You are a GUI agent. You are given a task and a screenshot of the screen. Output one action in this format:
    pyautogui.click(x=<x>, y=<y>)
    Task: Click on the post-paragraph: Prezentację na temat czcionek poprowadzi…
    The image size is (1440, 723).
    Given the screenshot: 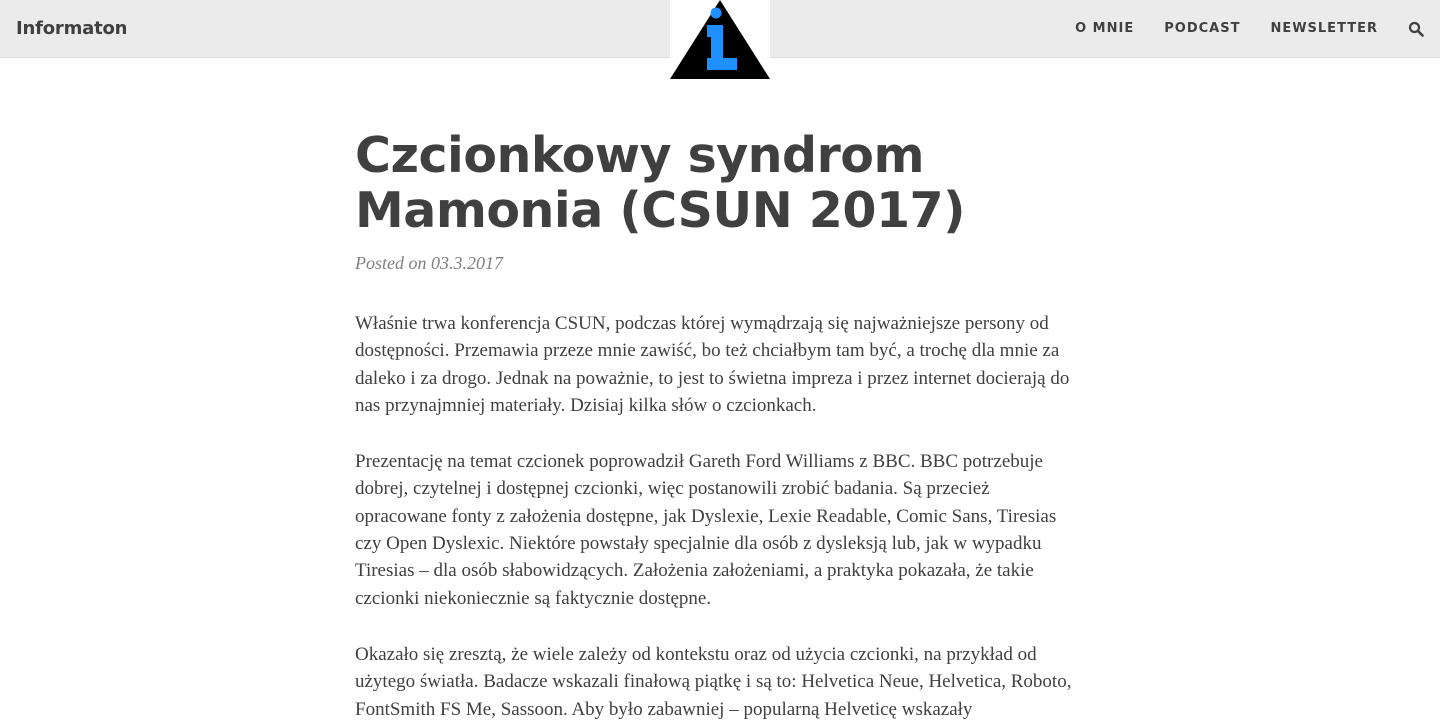 What is the action you would take?
    pyautogui.click(x=706, y=530)
    